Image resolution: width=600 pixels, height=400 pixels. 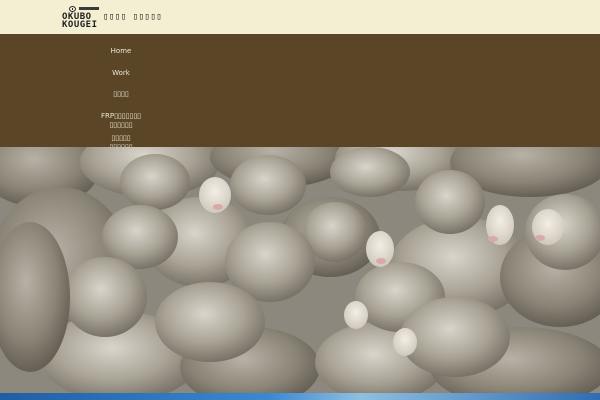 What do you see at coordinates (121, 125) in the screenshot?
I see `nav-item-sublabel: ▯▯▯▯▯▯` at bounding box center [121, 125].